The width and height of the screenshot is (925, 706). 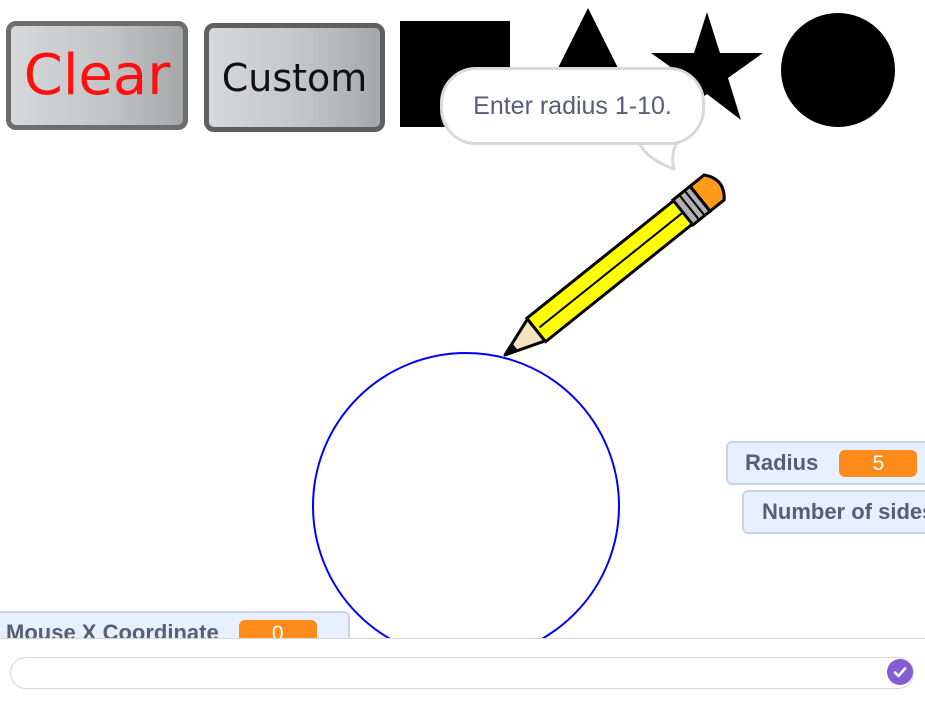 I want to click on speech-bubble-text: Enter radius 1-10., so click(x=572, y=105).